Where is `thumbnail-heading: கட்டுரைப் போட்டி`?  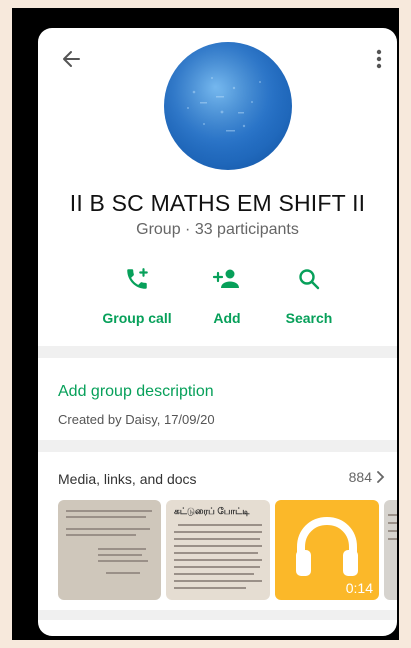 thumbnail-heading: கட்டுரைப் போட்டி is located at coordinates (212, 511).